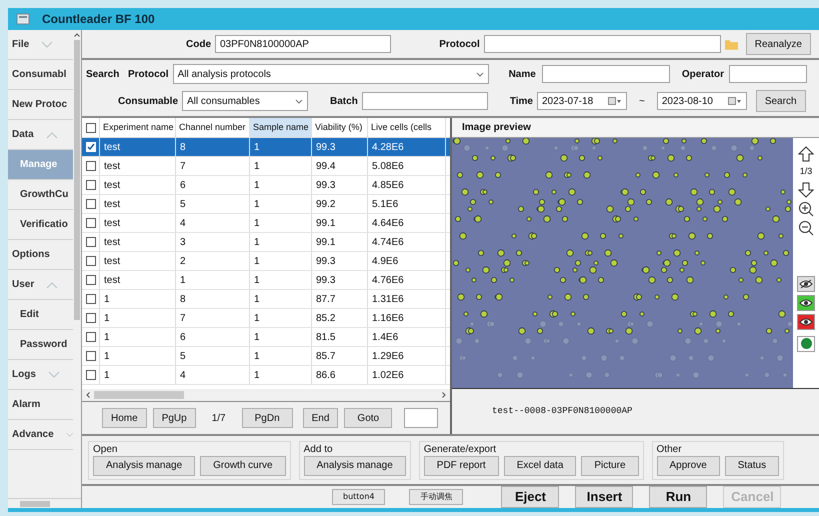 The height and width of the screenshot is (516, 819). Describe the element at coordinates (138, 166) in the screenshot. I see `table-cell: test` at that location.